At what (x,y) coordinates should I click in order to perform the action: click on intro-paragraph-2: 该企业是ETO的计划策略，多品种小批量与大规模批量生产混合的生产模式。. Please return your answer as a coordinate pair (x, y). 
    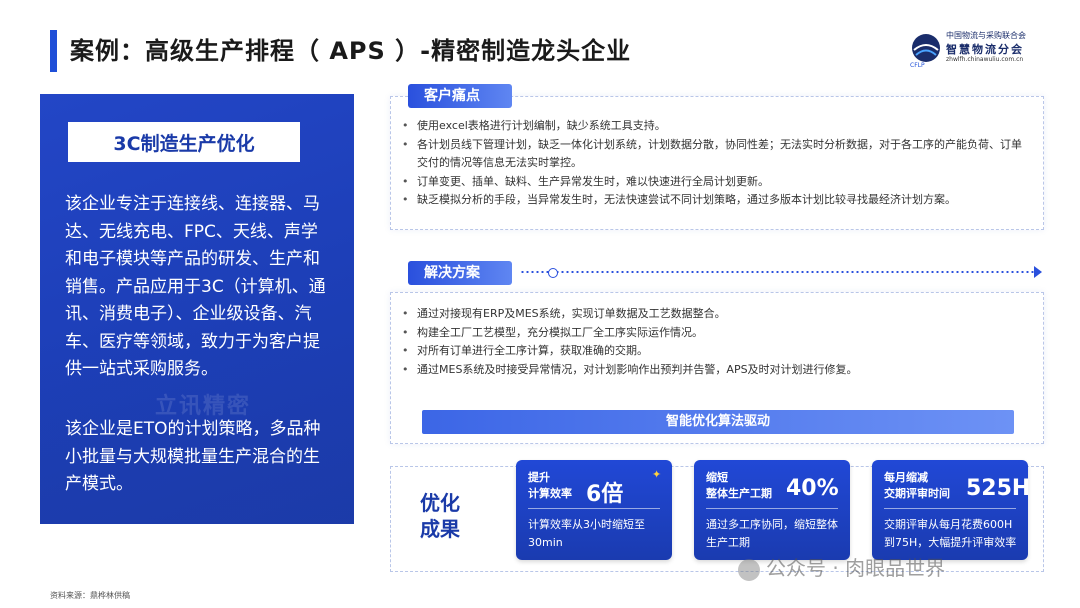
    Looking at the image, I should click on (193, 456).